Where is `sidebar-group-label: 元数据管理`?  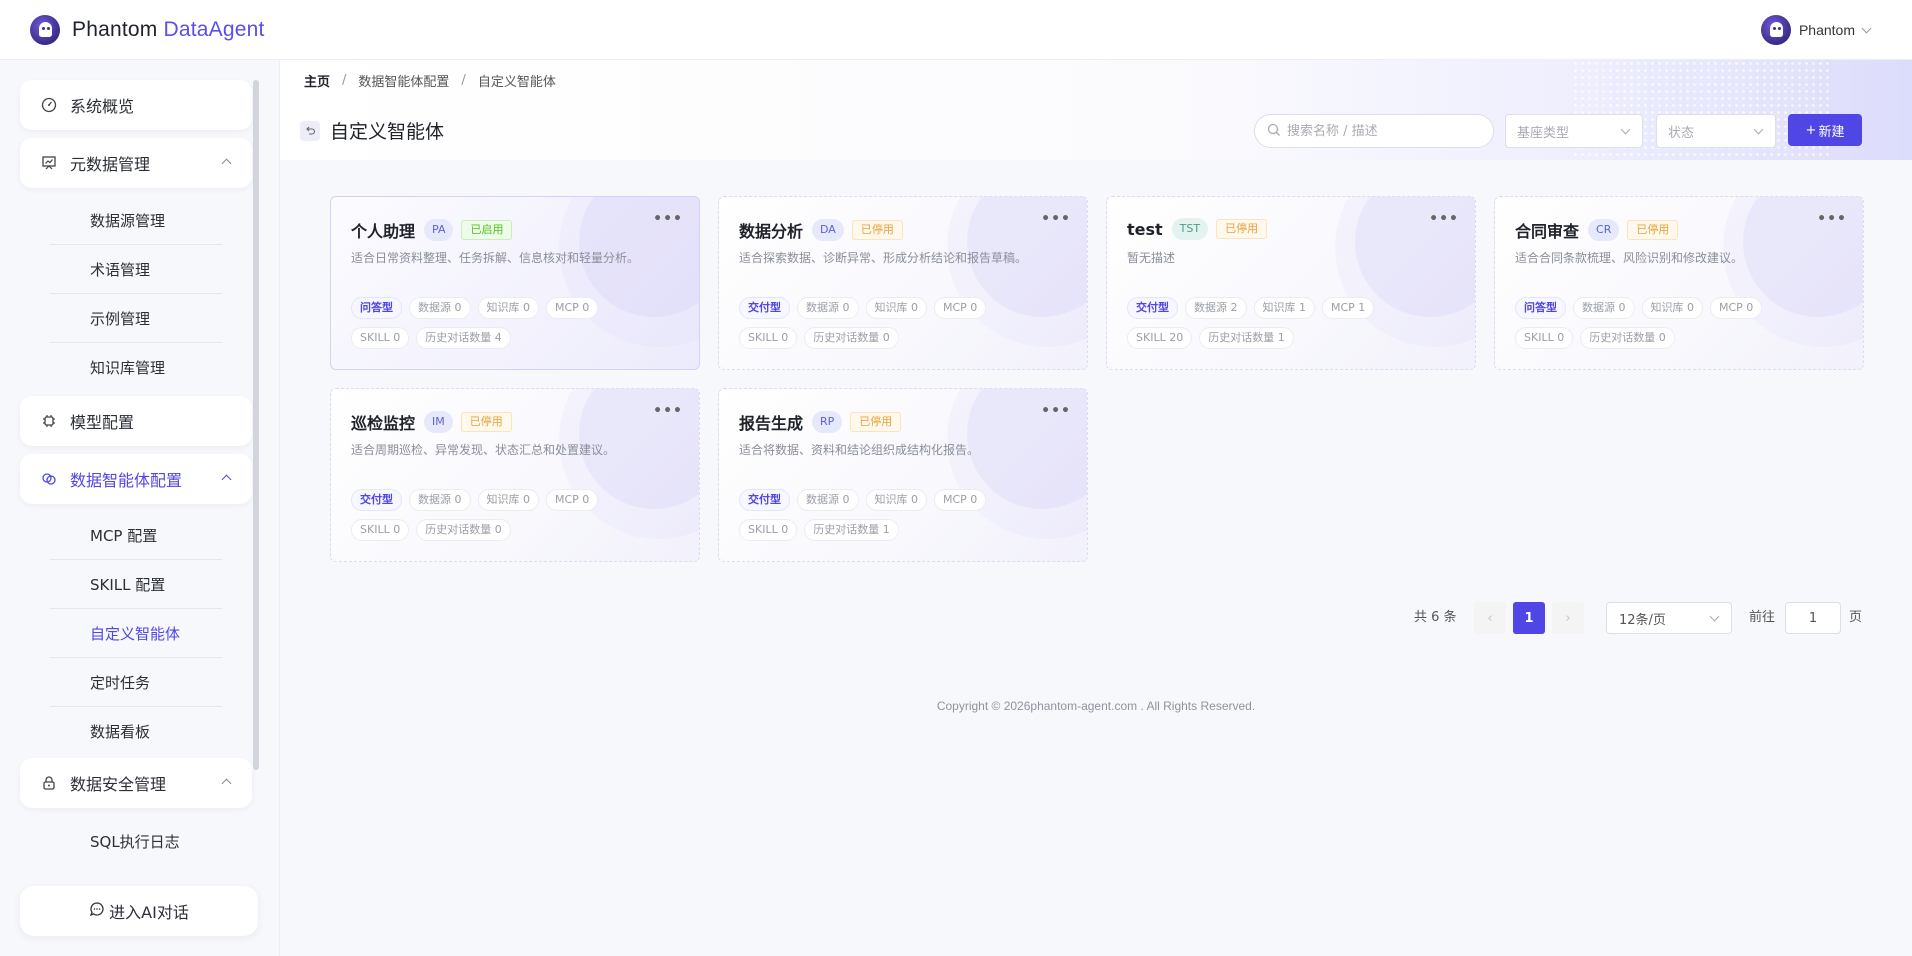 sidebar-group-label: 元数据管理 is located at coordinates (110, 164).